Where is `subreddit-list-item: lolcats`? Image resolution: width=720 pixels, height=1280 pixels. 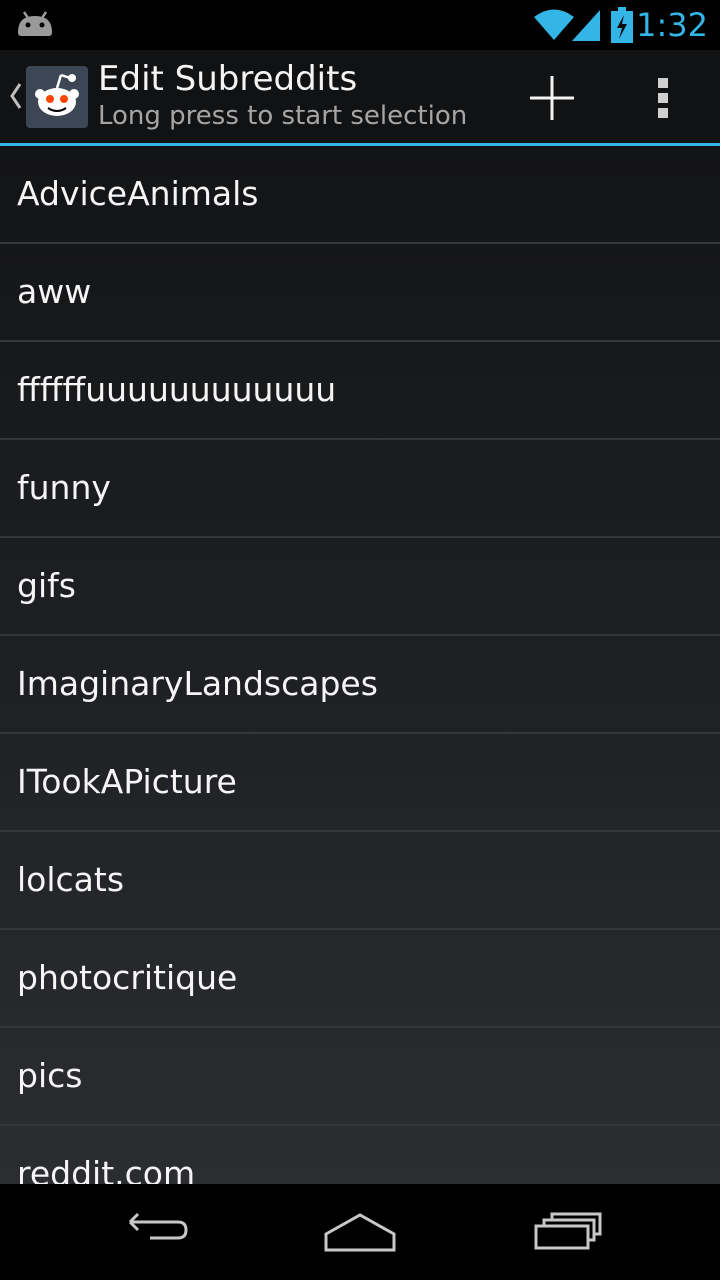 subreddit-list-item: lolcats is located at coordinates (360, 881).